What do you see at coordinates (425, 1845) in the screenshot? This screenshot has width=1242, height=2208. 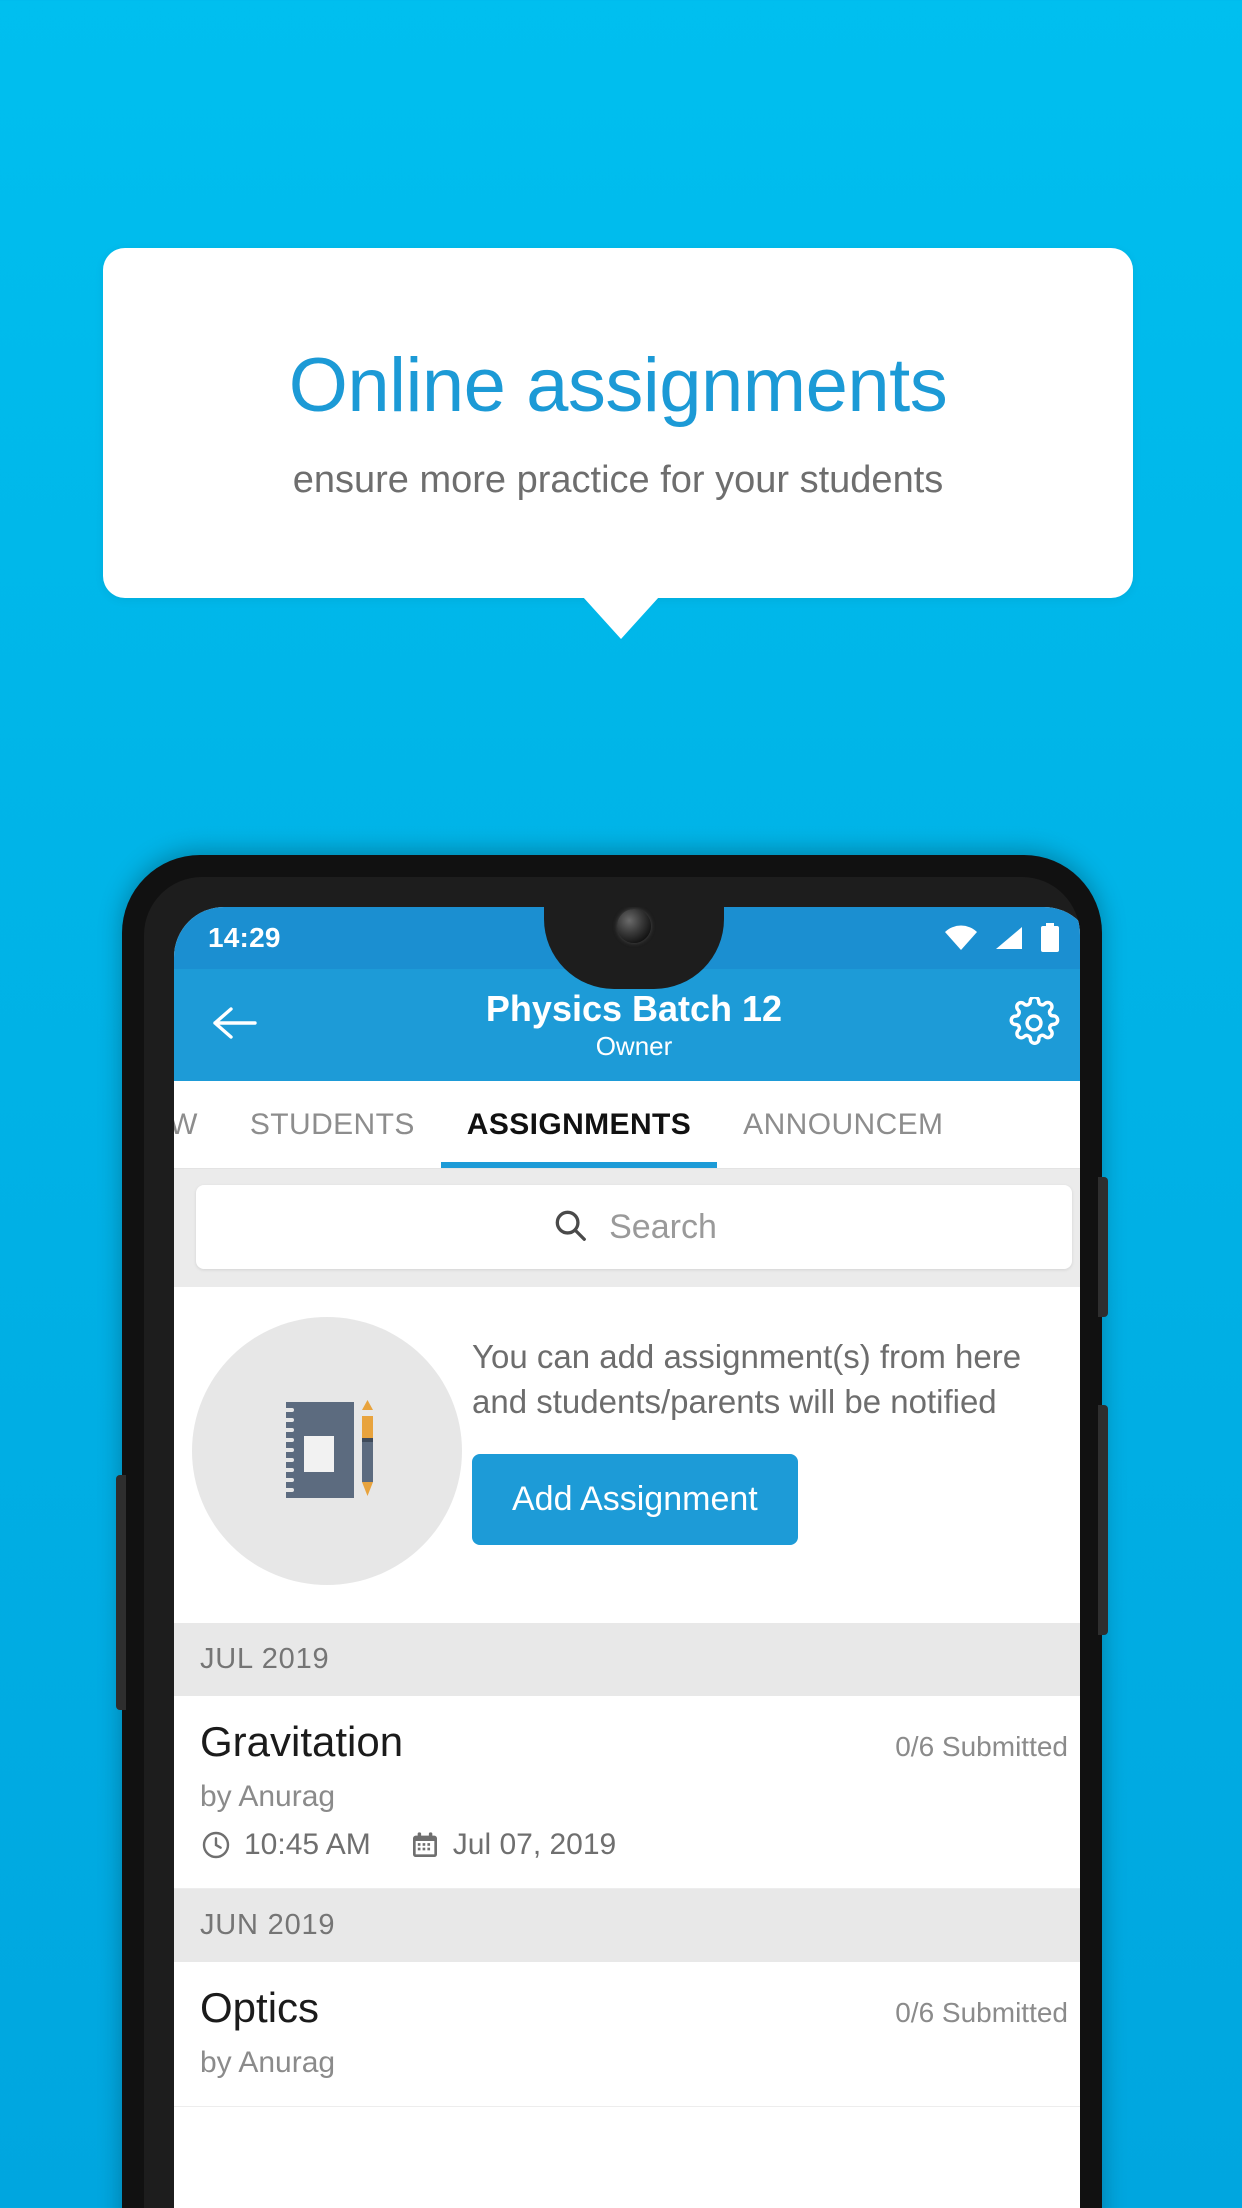 I see `calendar-icon` at bounding box center [425, 1845].